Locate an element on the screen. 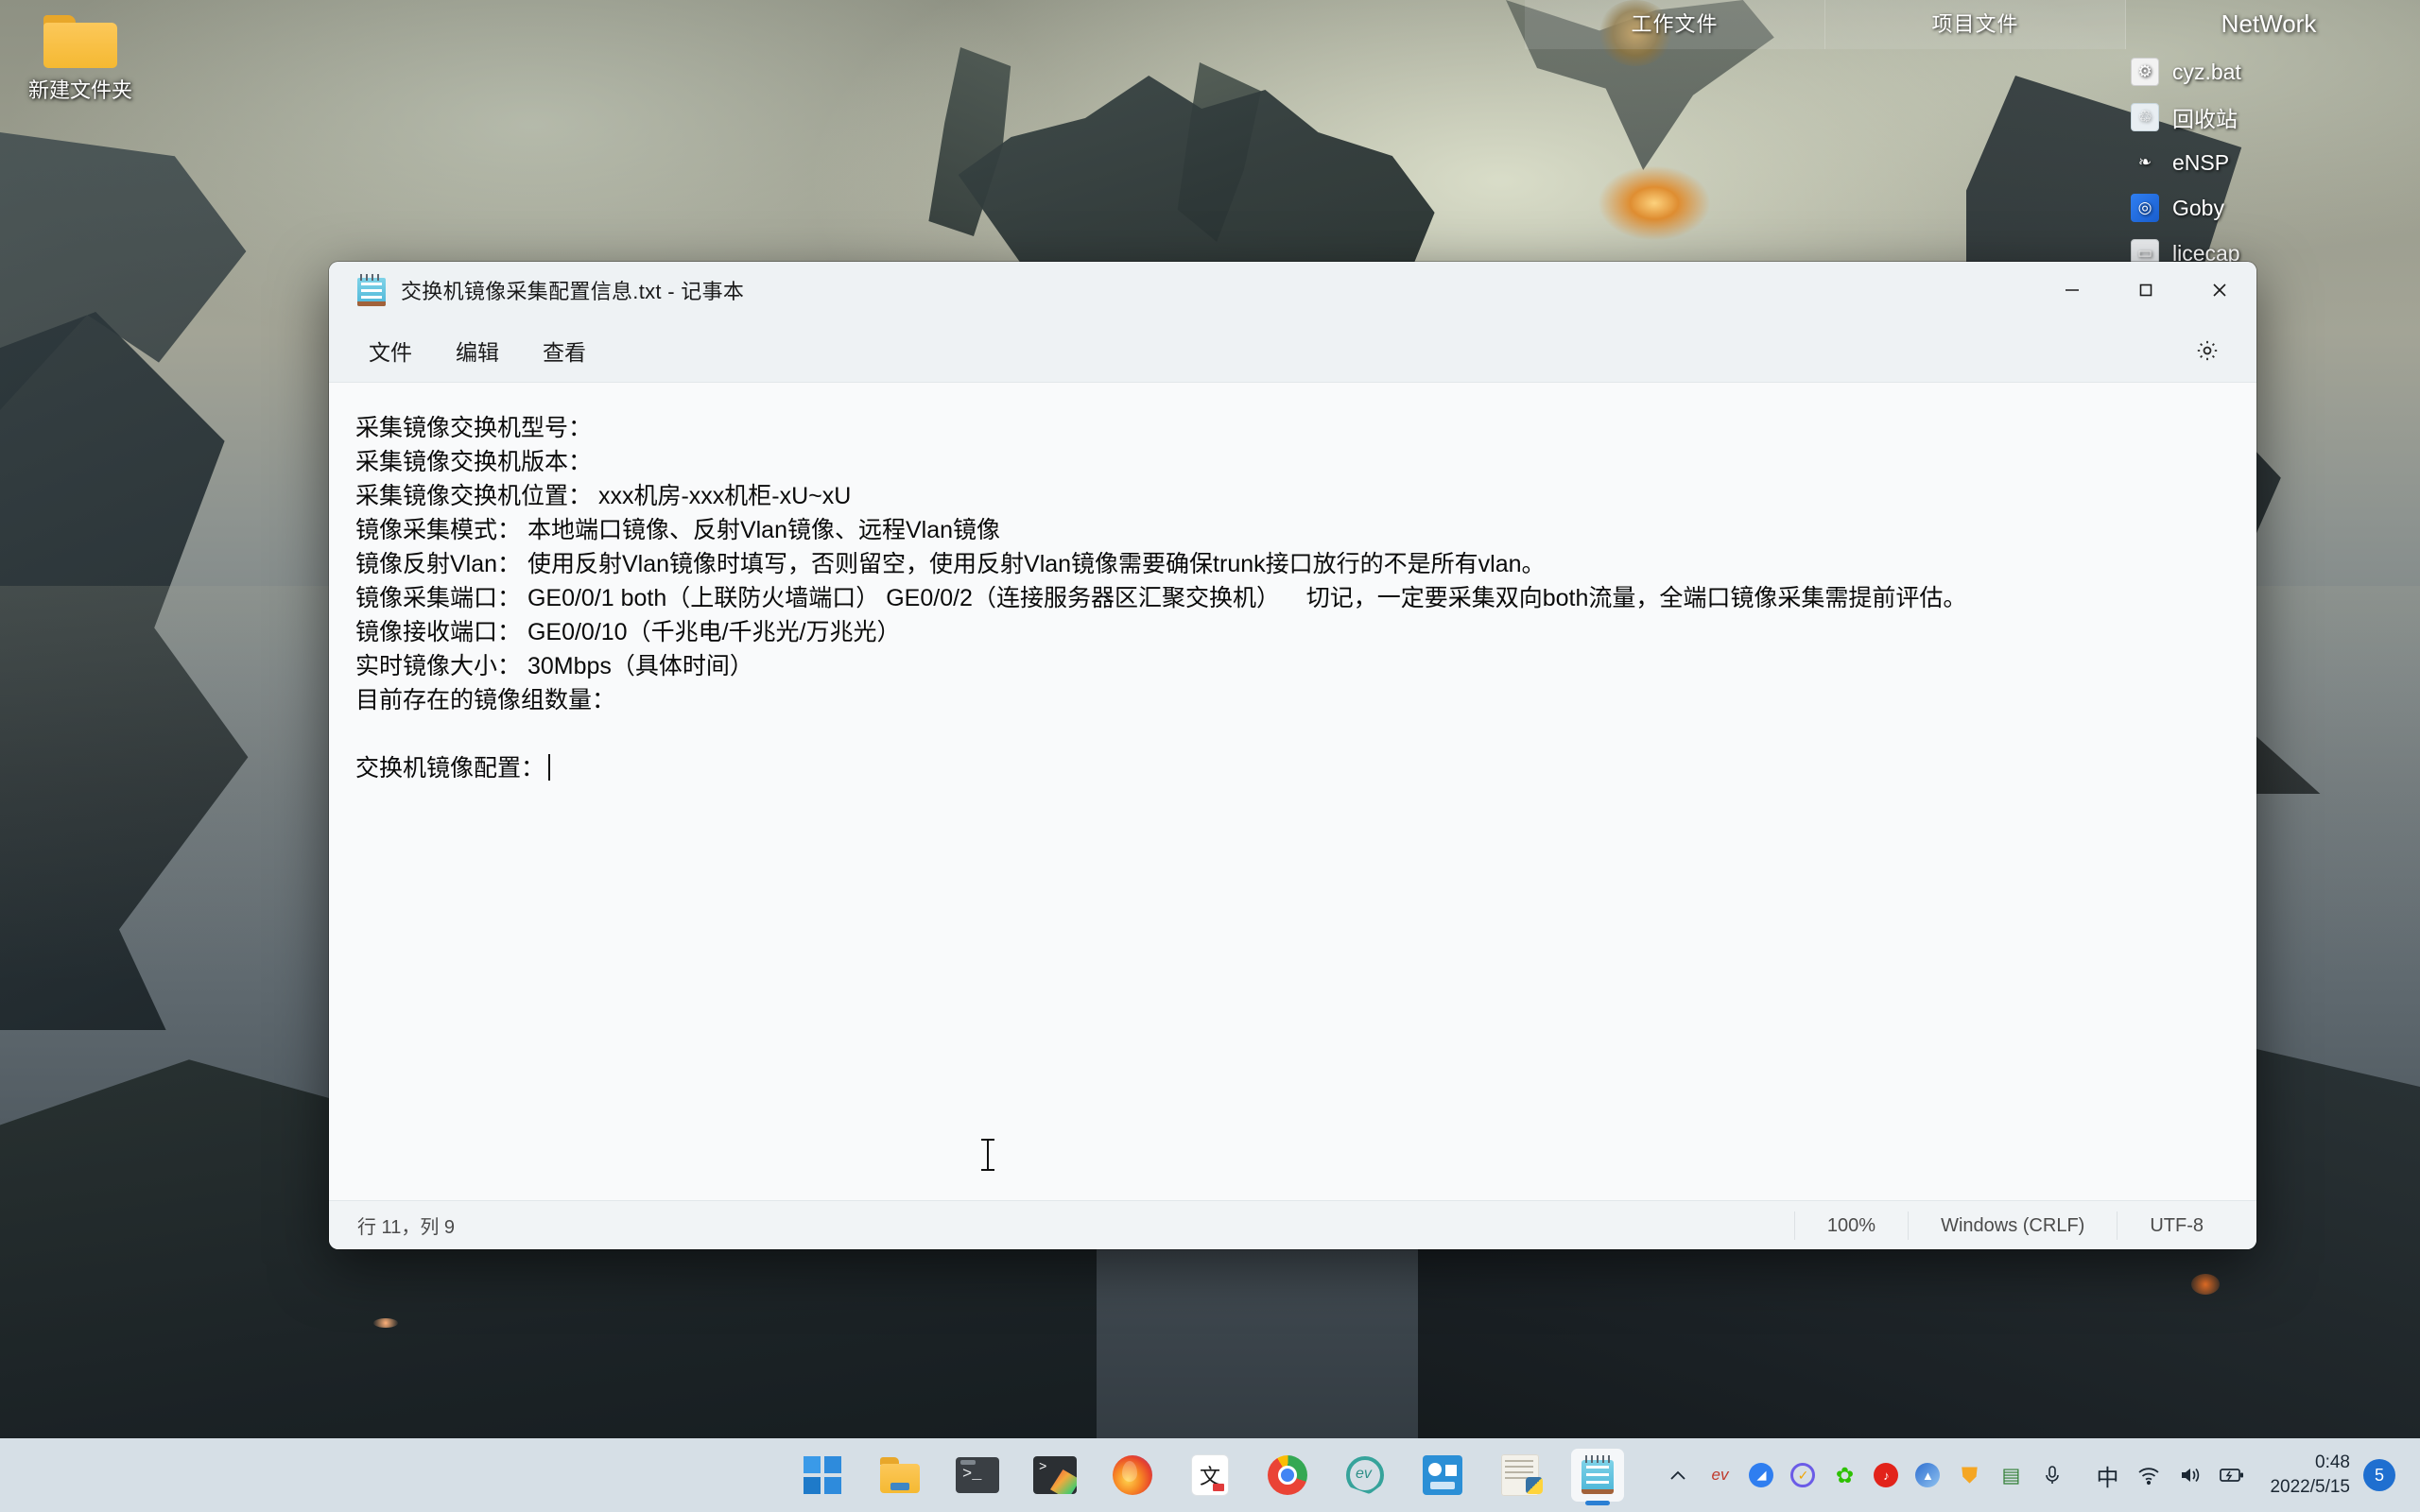 The image size is (2420, 1512). taskbar-clock: 0:48 2022/5/15 is located at coordinates (2308, 1475).